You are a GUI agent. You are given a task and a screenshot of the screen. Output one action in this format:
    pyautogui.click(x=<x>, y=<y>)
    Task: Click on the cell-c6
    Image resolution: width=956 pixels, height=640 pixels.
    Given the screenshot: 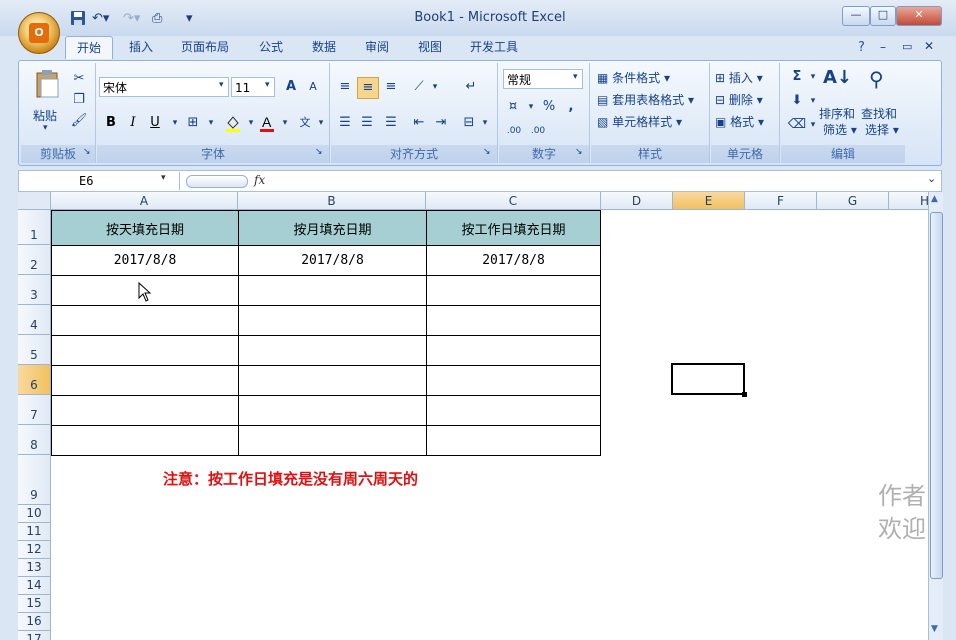 What is the action you would take?
    pyautogui.click(x=513, y=380)
    